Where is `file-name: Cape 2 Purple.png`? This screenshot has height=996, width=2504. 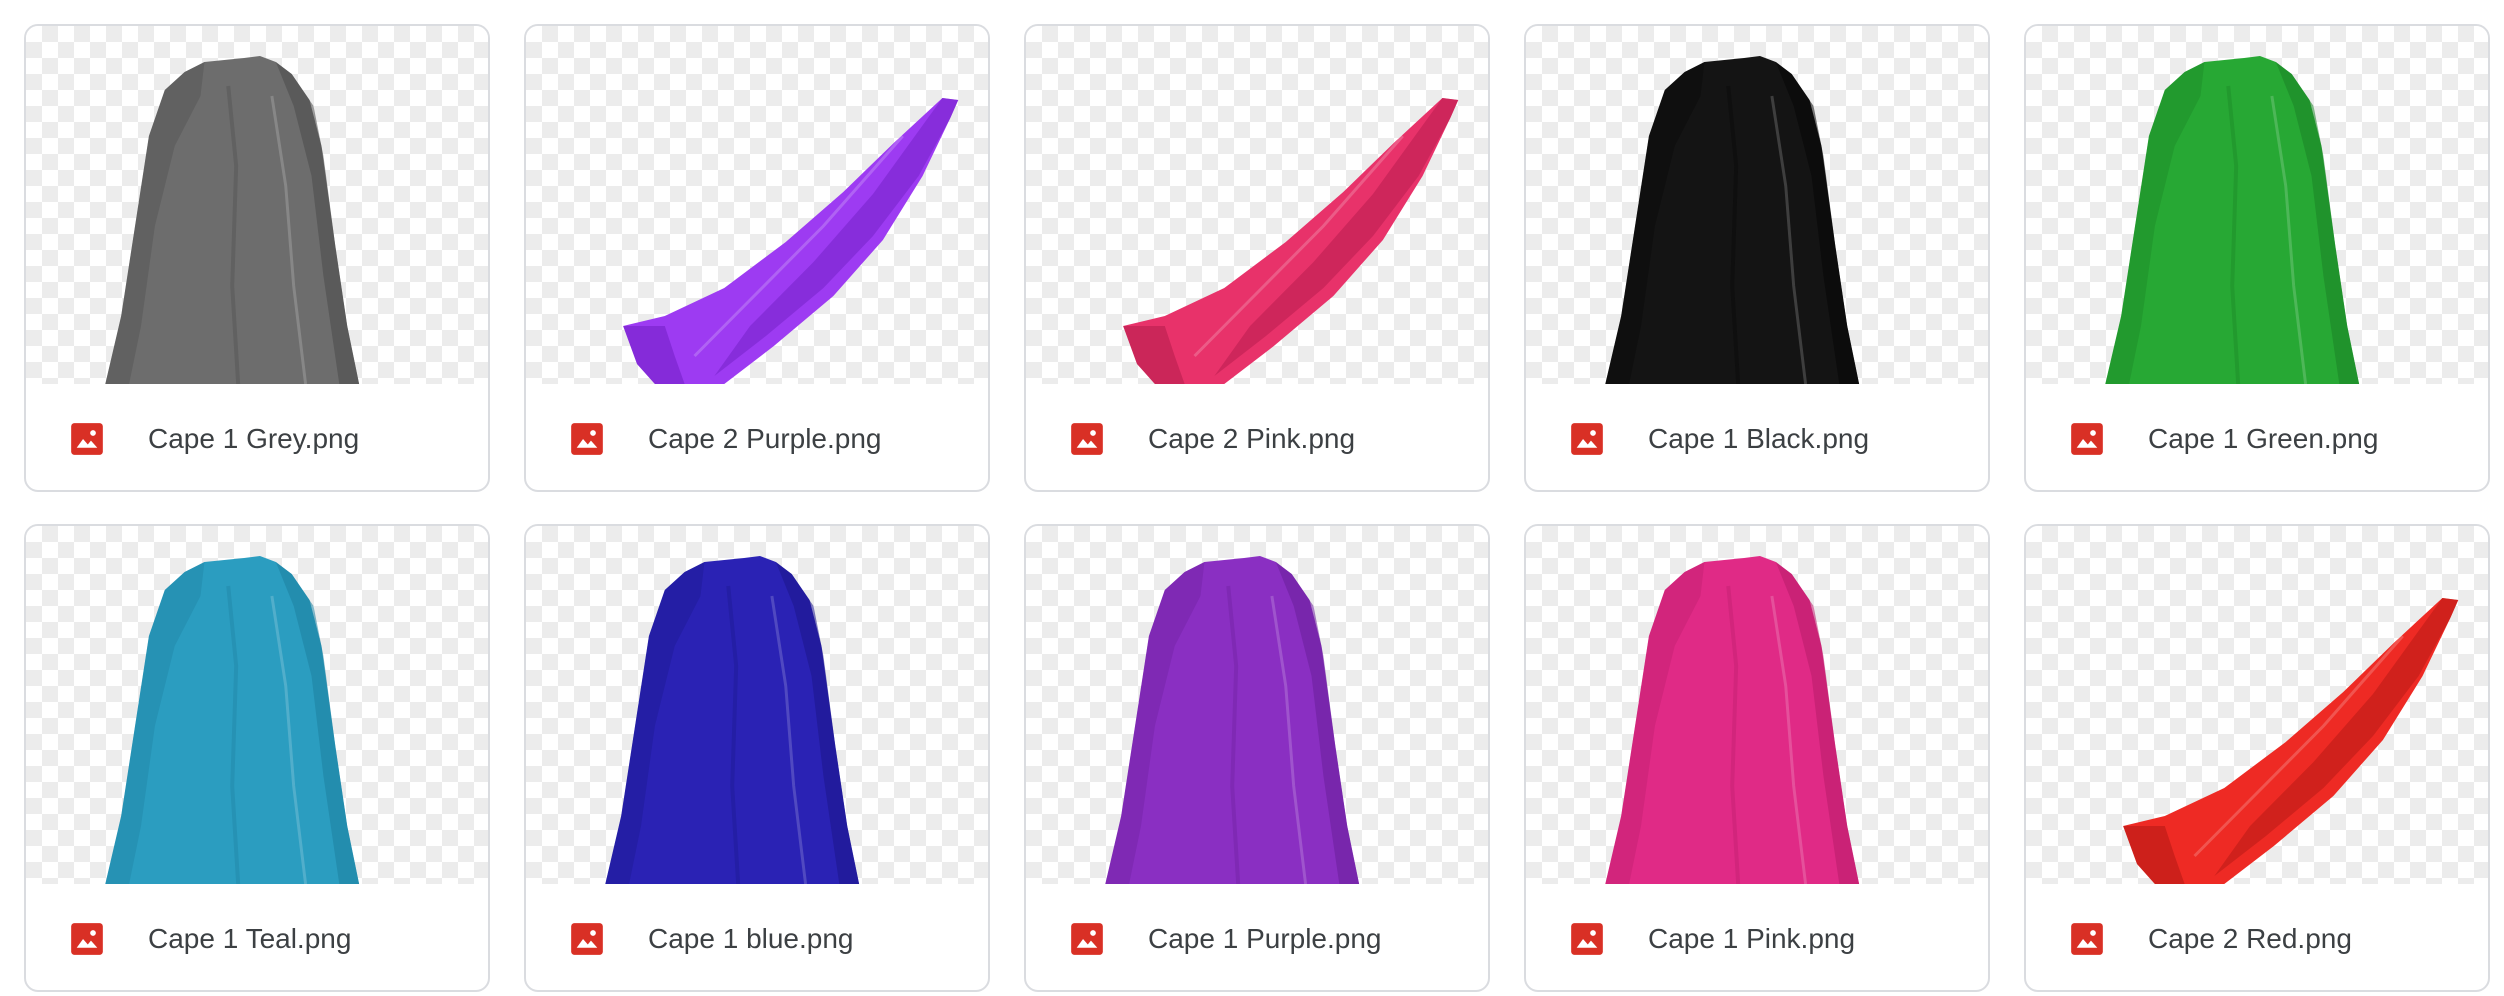
file-name: Cape 2 Purple.png is located at coordinates (765, 438).